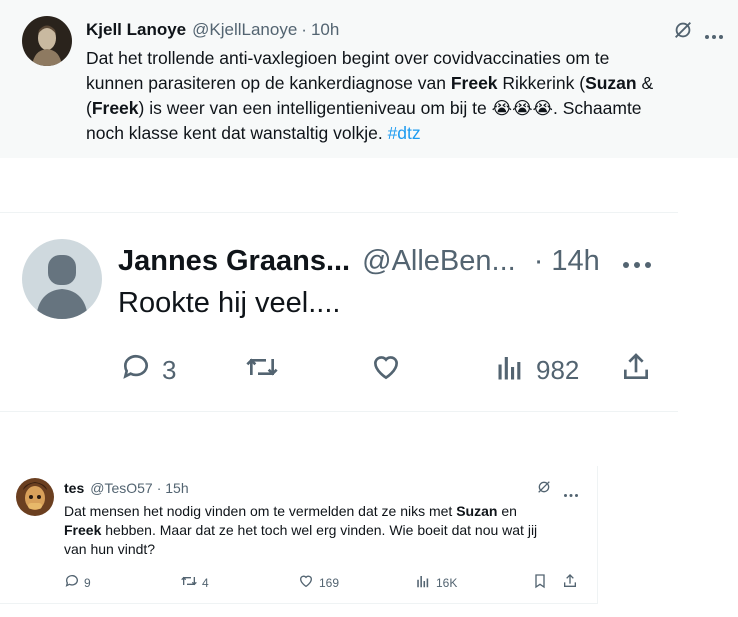 The image size is (738, 617). I want to click on crying-emoji: 😭😭😭, so click(522, 108).